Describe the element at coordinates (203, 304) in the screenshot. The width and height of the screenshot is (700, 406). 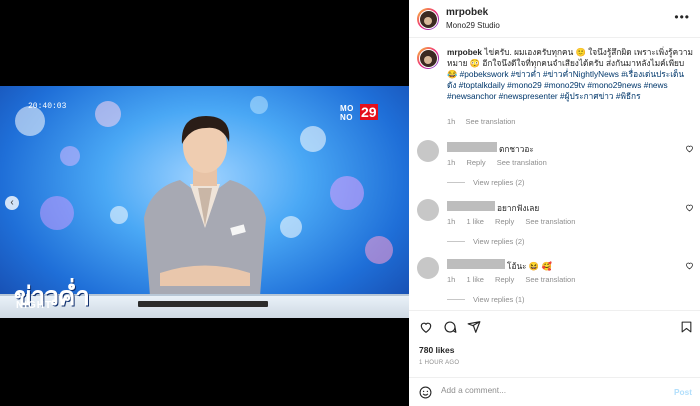
I see `desk-laptop` at that location.